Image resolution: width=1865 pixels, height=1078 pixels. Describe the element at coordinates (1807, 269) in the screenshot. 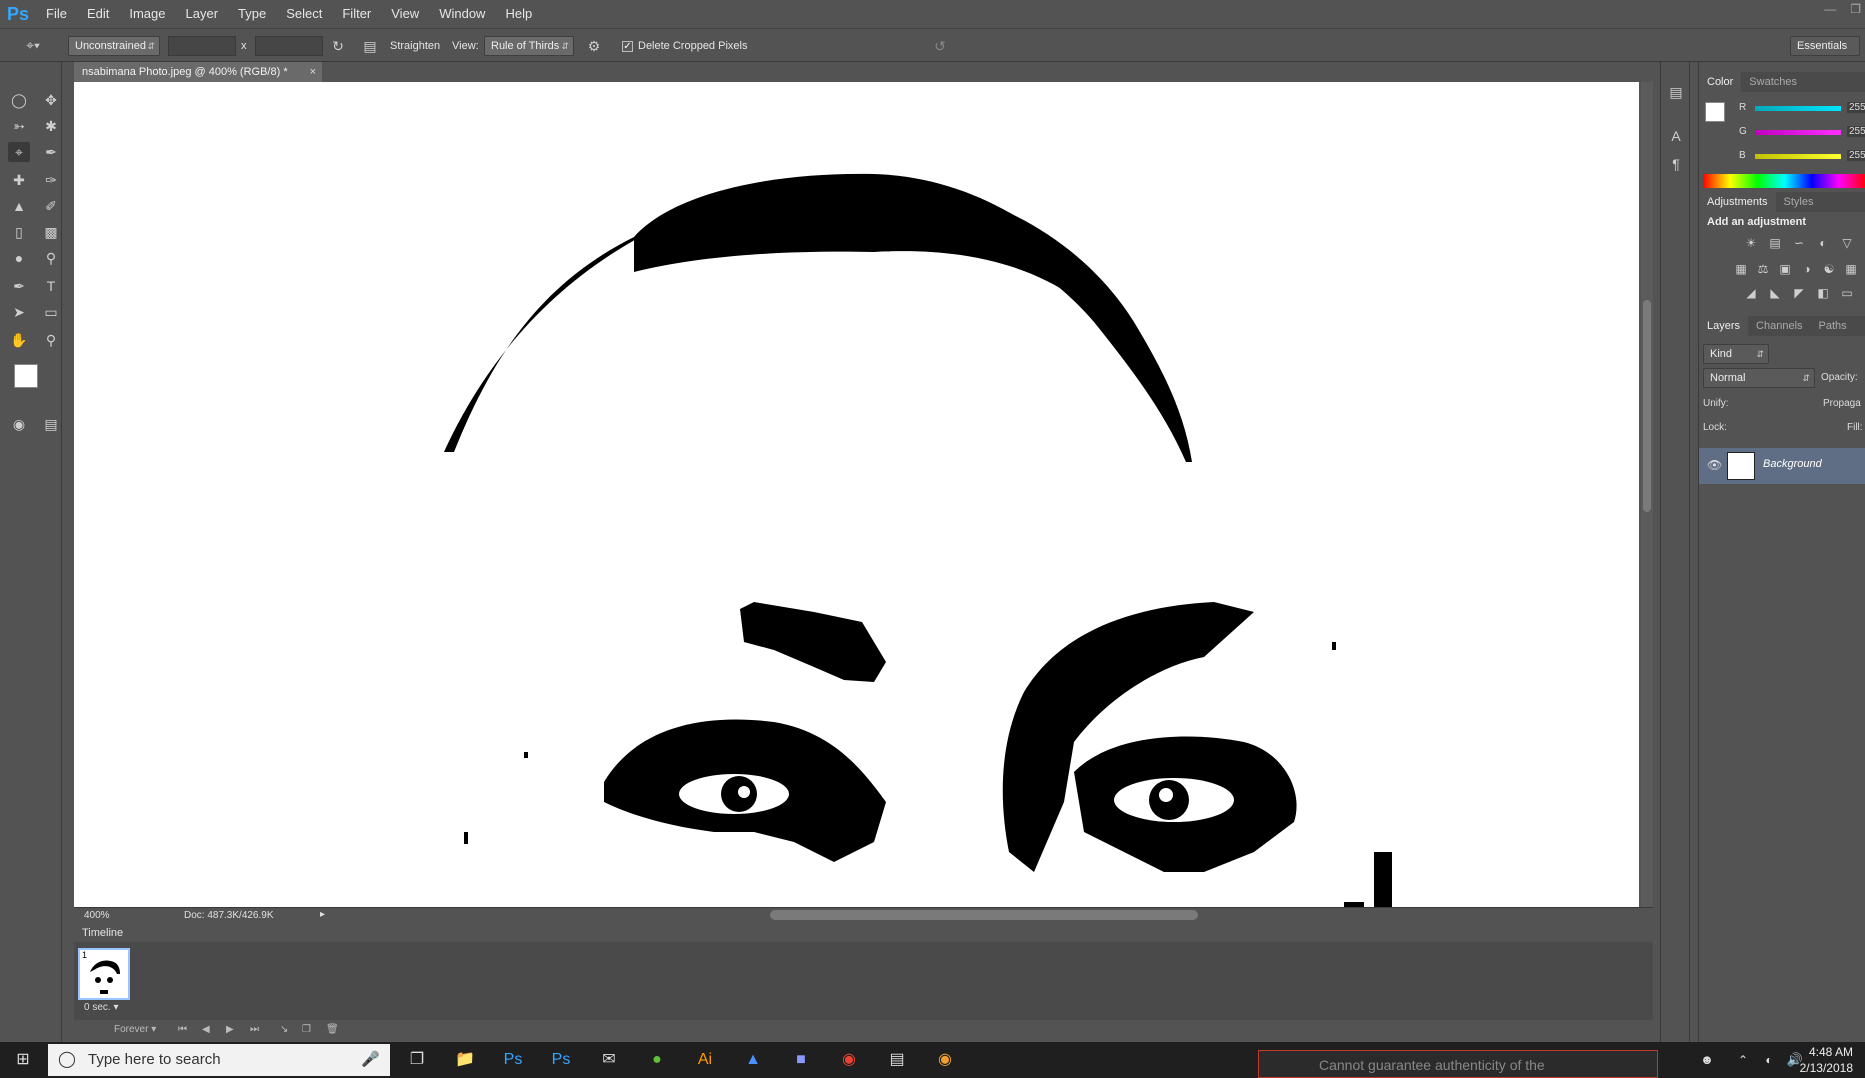

I see `photo-filter-icon: ◑` at that location.